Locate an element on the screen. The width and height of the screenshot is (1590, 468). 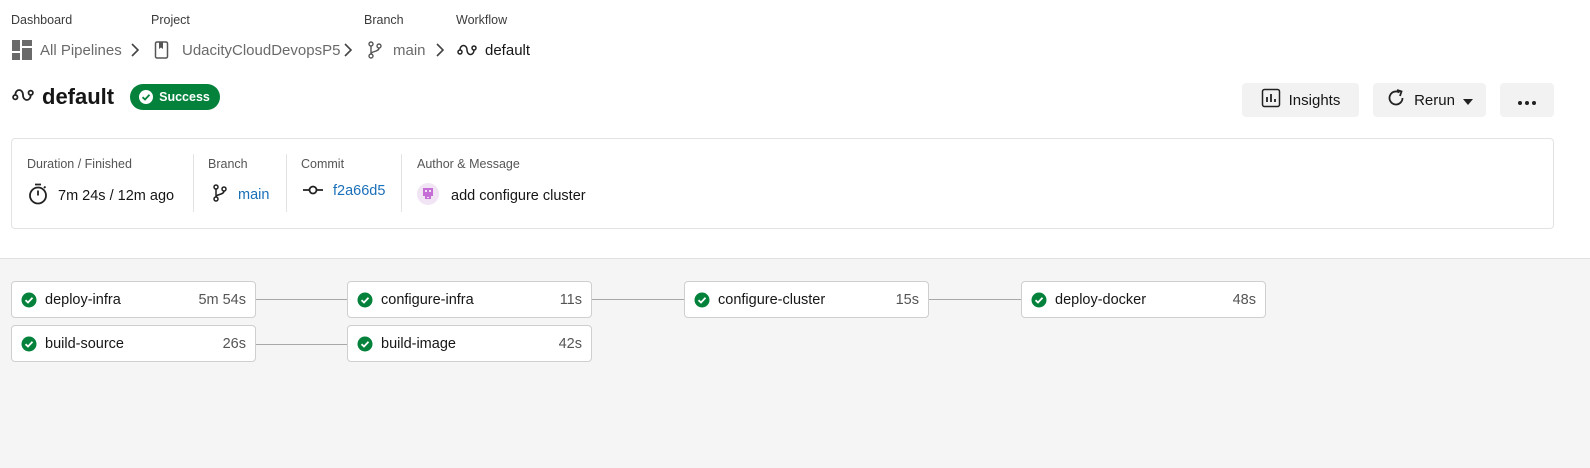
job-name: build-source is located at coordinates (84, 343).